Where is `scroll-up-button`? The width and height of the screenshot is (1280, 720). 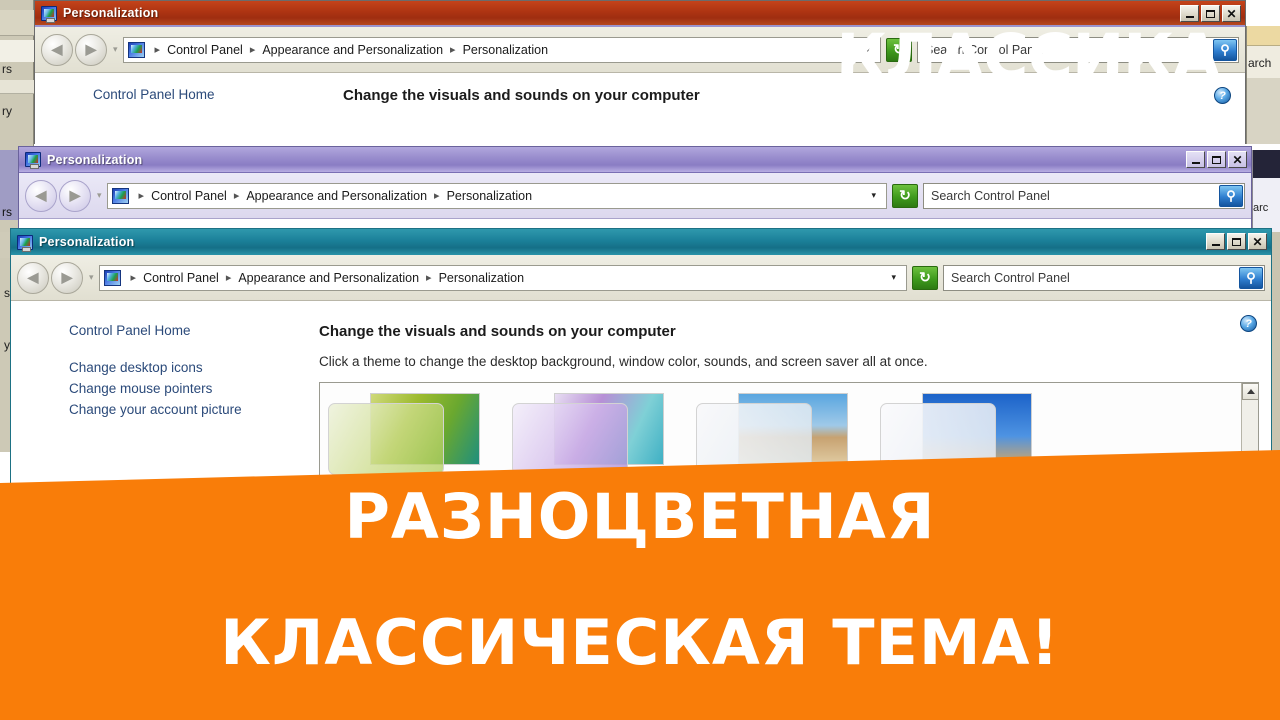
scroll-up-button is located at coordinates (1250, 391).